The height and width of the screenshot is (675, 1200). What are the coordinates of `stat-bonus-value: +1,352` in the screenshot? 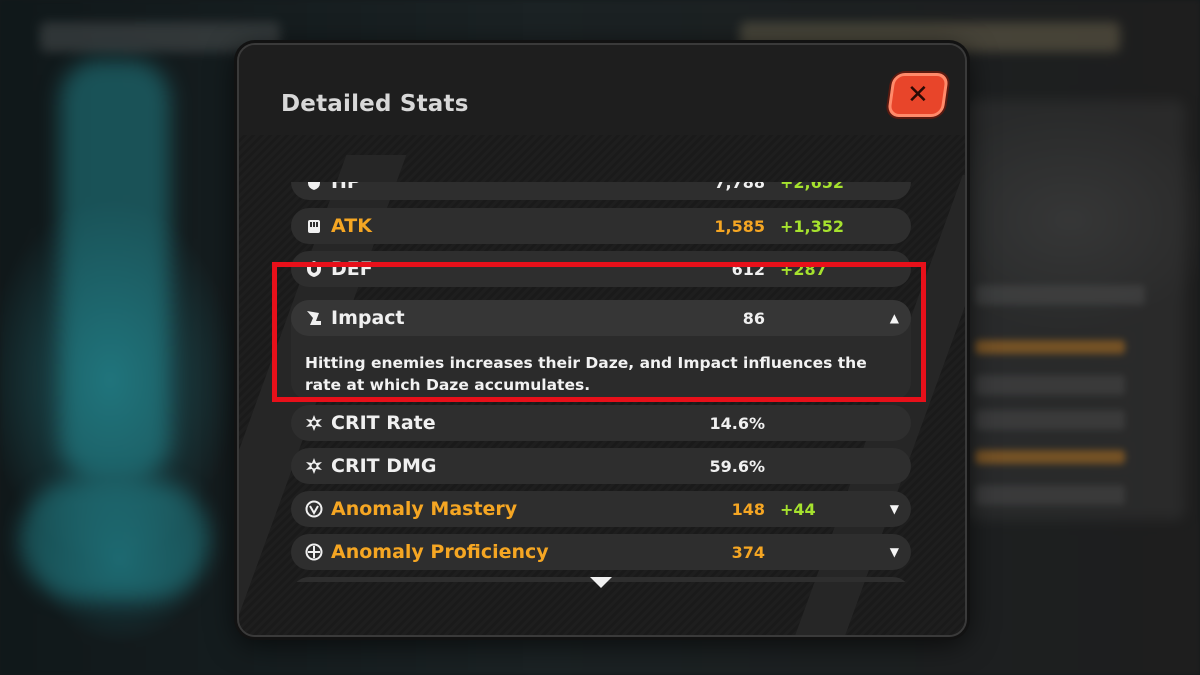 It's located at (812, 226).